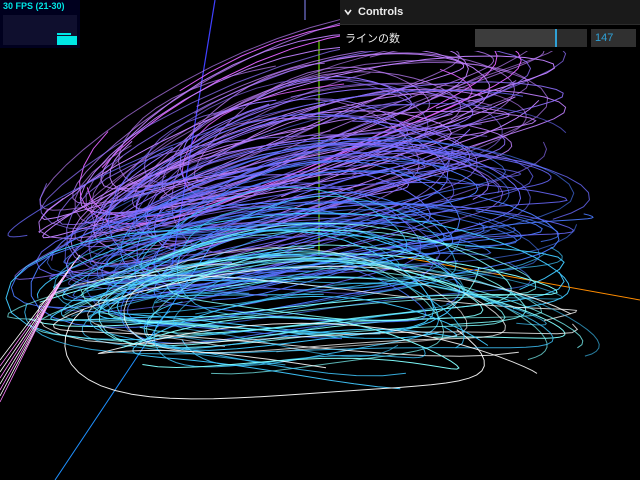  I want to click on line-count-row: ラインの数 147, so click(490, 38).